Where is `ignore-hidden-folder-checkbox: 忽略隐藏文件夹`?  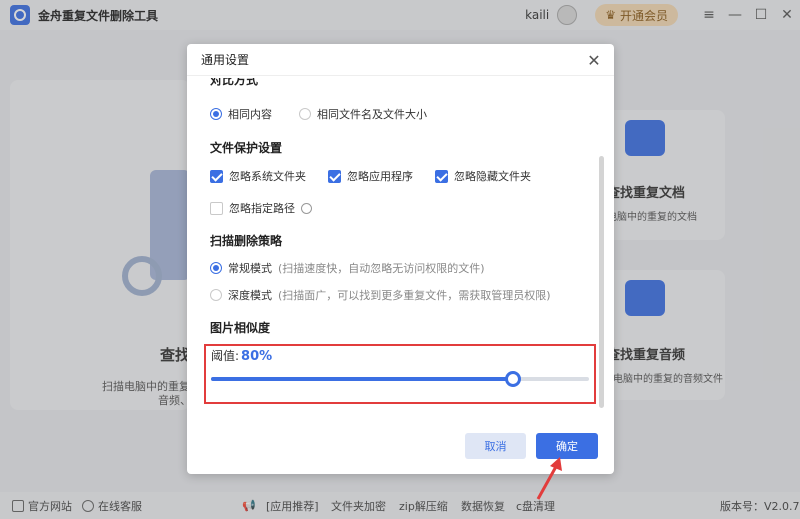
ignore-hidden-folder-checkbox: 忽略隐藏文件夹 is located at coordinates (483, 176).